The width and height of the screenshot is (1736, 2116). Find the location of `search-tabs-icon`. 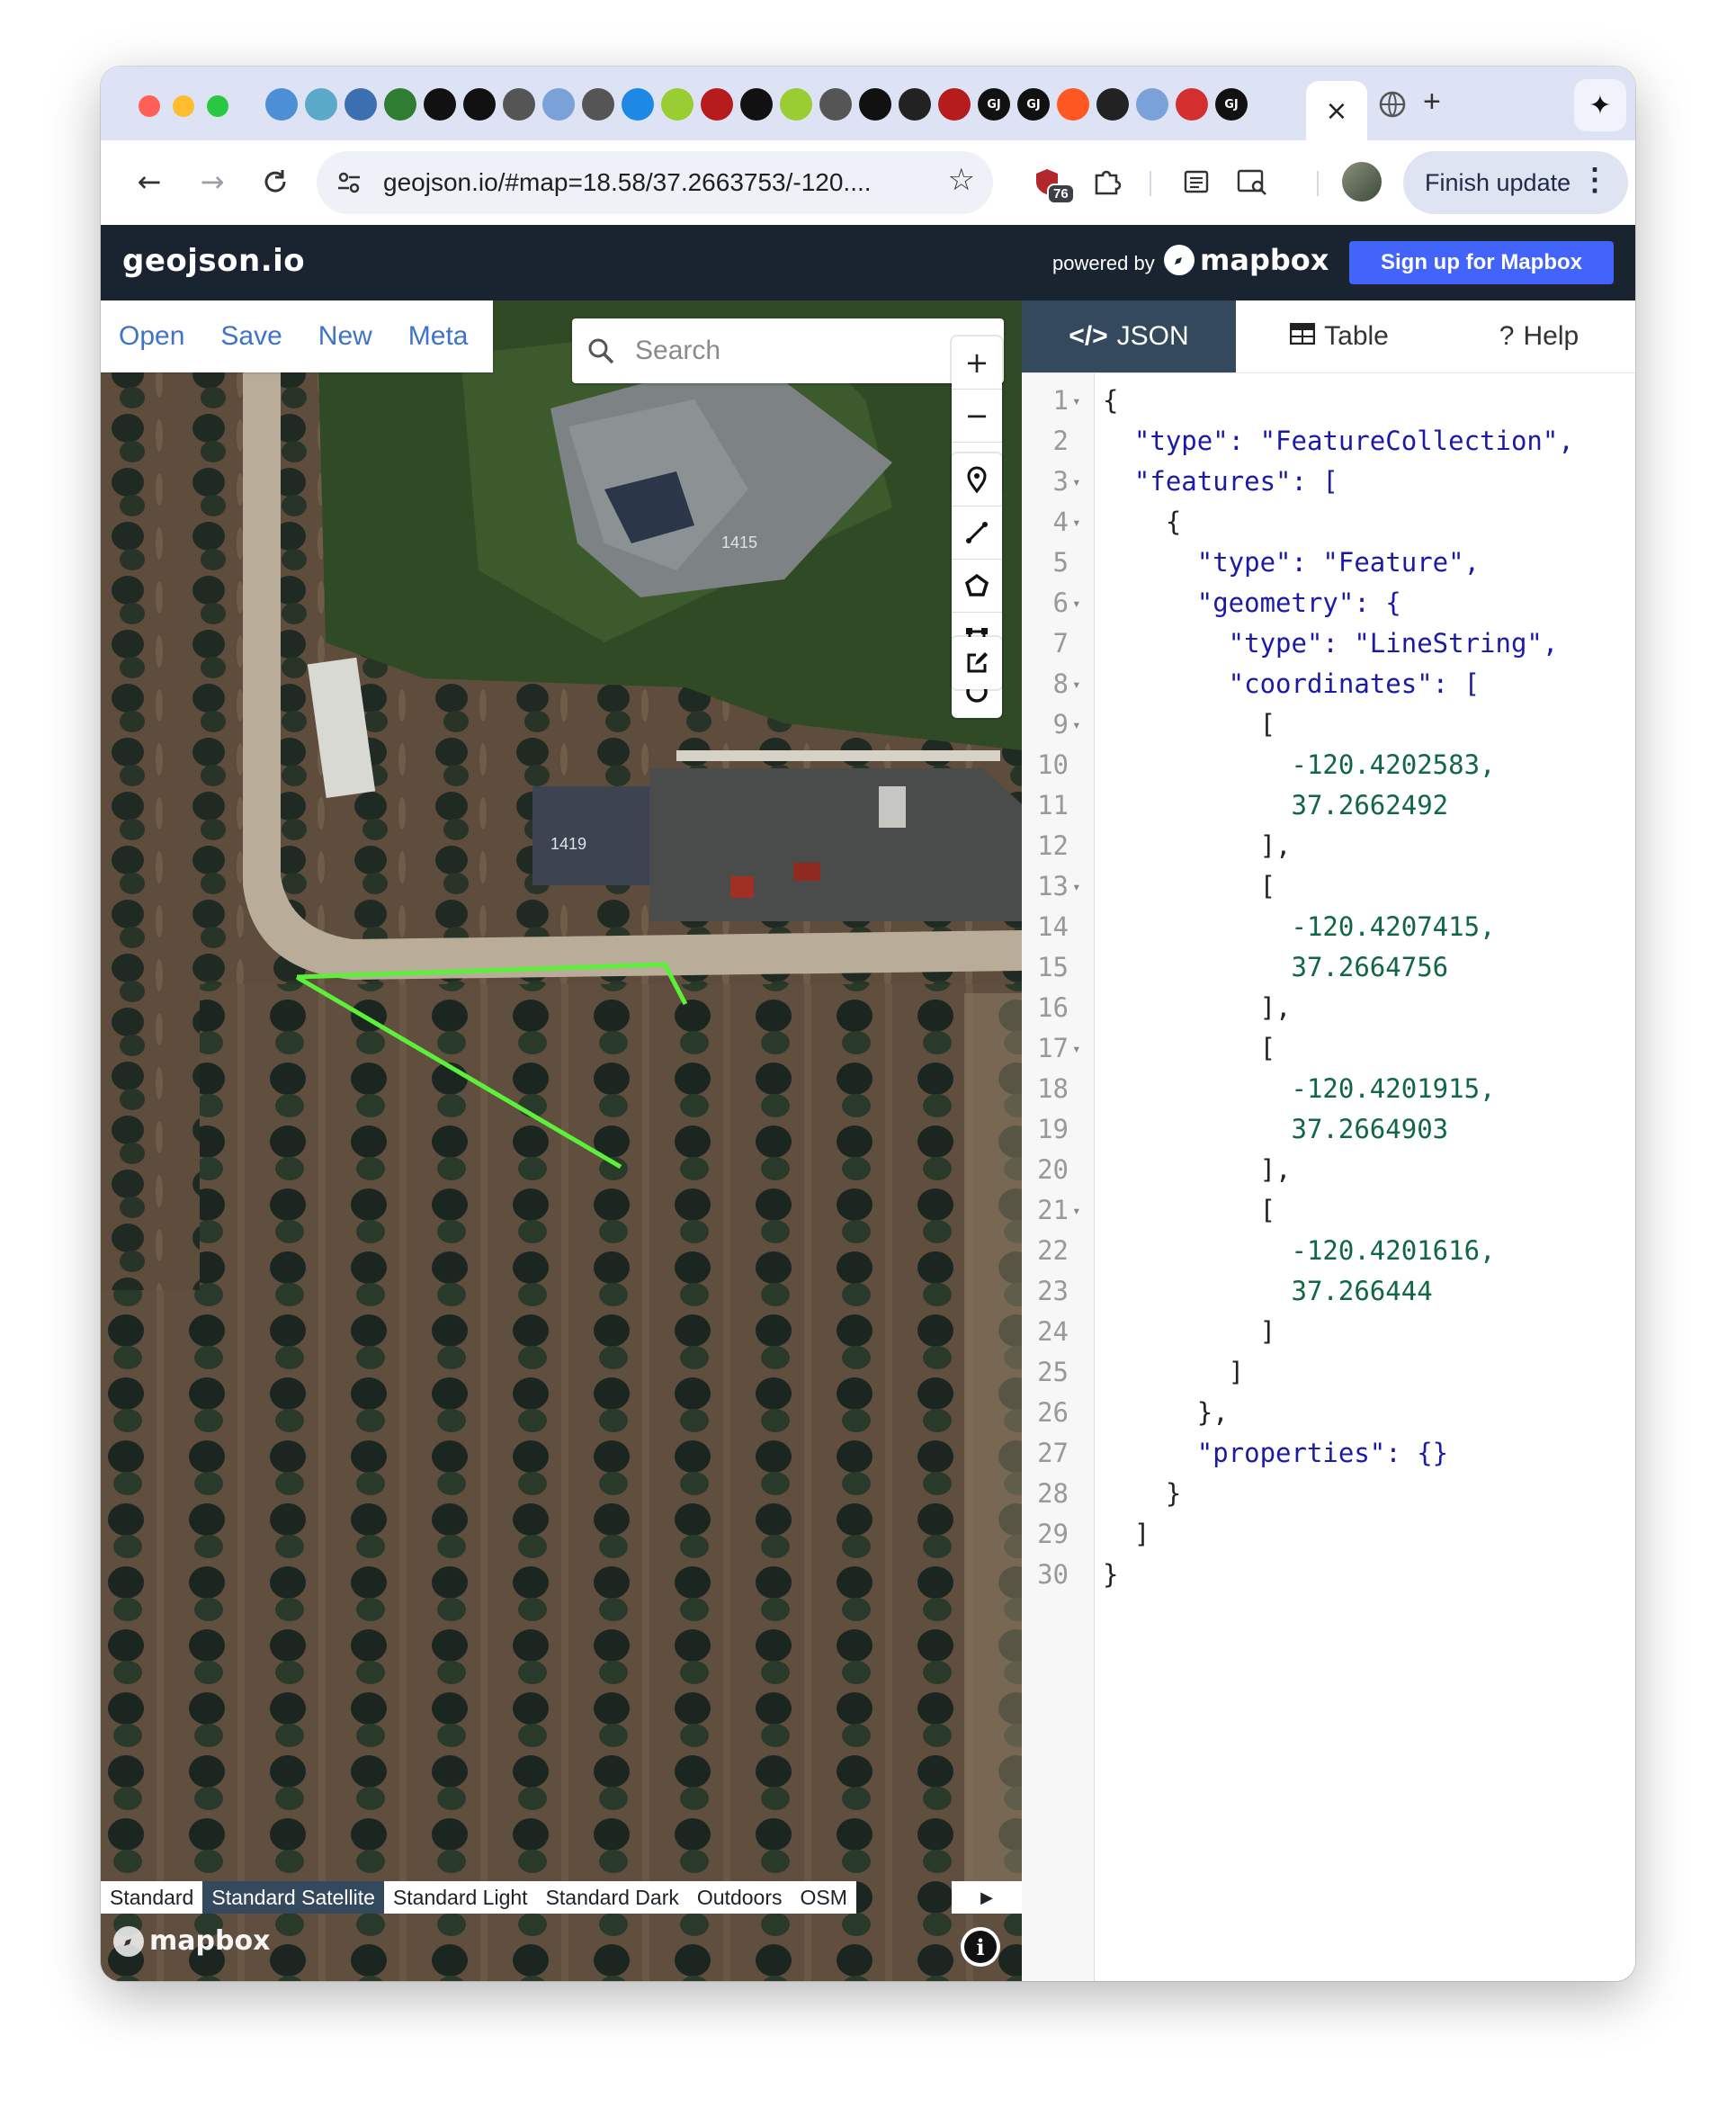

search-tabs-icon is located at coordinates (1252, 181).